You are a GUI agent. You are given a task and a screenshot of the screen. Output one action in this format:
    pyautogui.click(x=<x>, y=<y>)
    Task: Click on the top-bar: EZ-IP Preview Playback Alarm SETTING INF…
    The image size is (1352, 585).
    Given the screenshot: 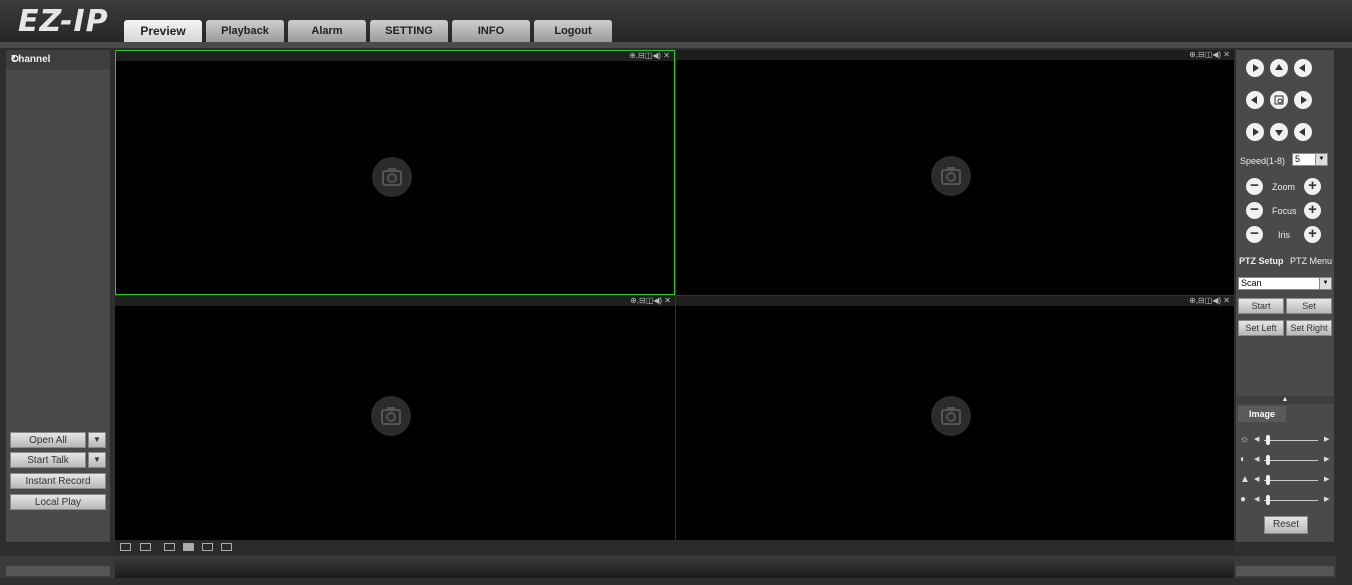 What is the action you would take?
    pyautogui.click(x=676, y=21)
    